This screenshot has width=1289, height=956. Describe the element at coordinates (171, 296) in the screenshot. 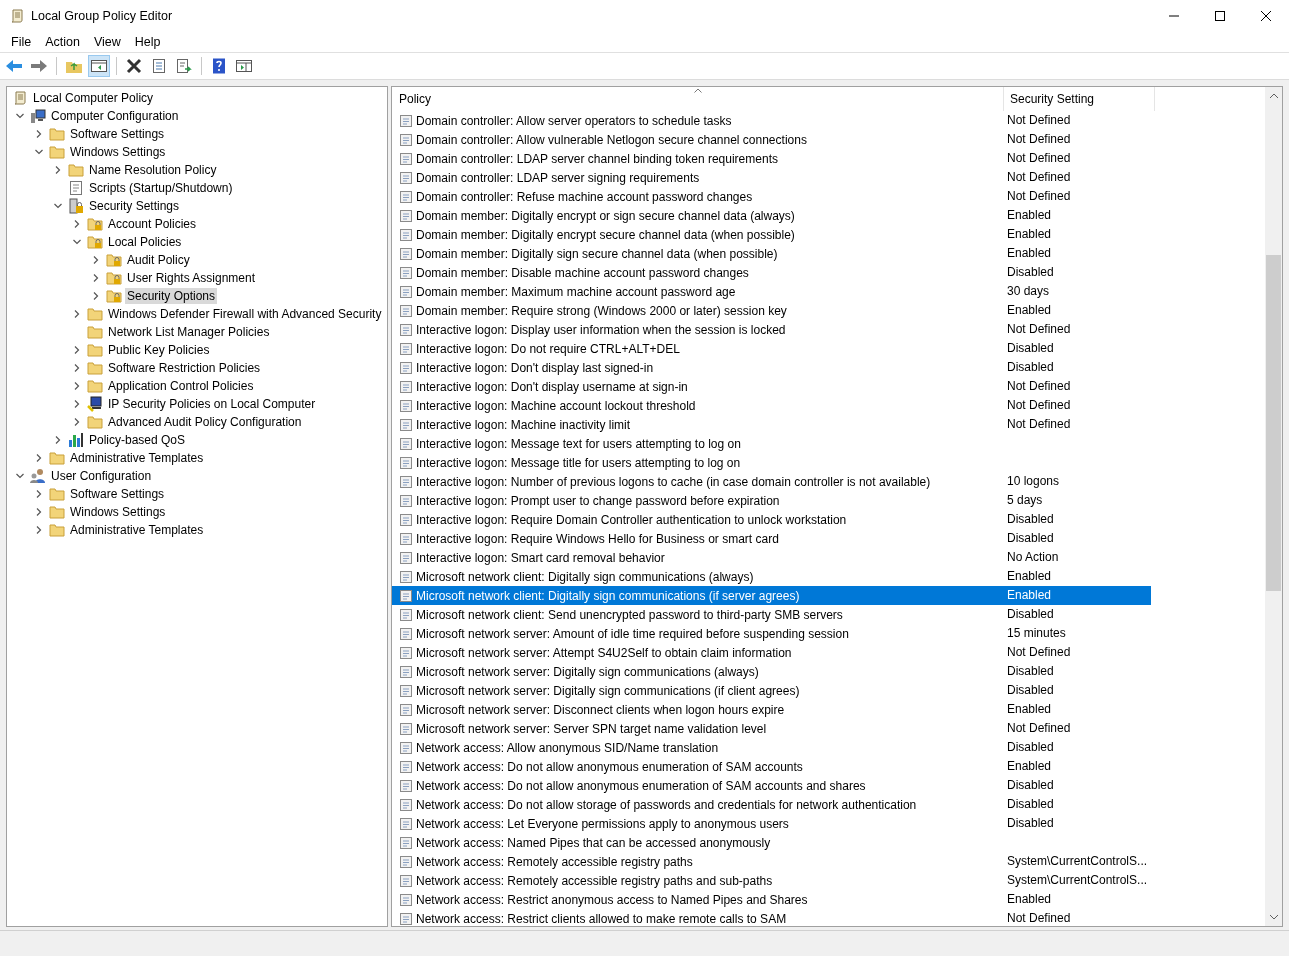

I see `tree-item: Security Options` at that location.